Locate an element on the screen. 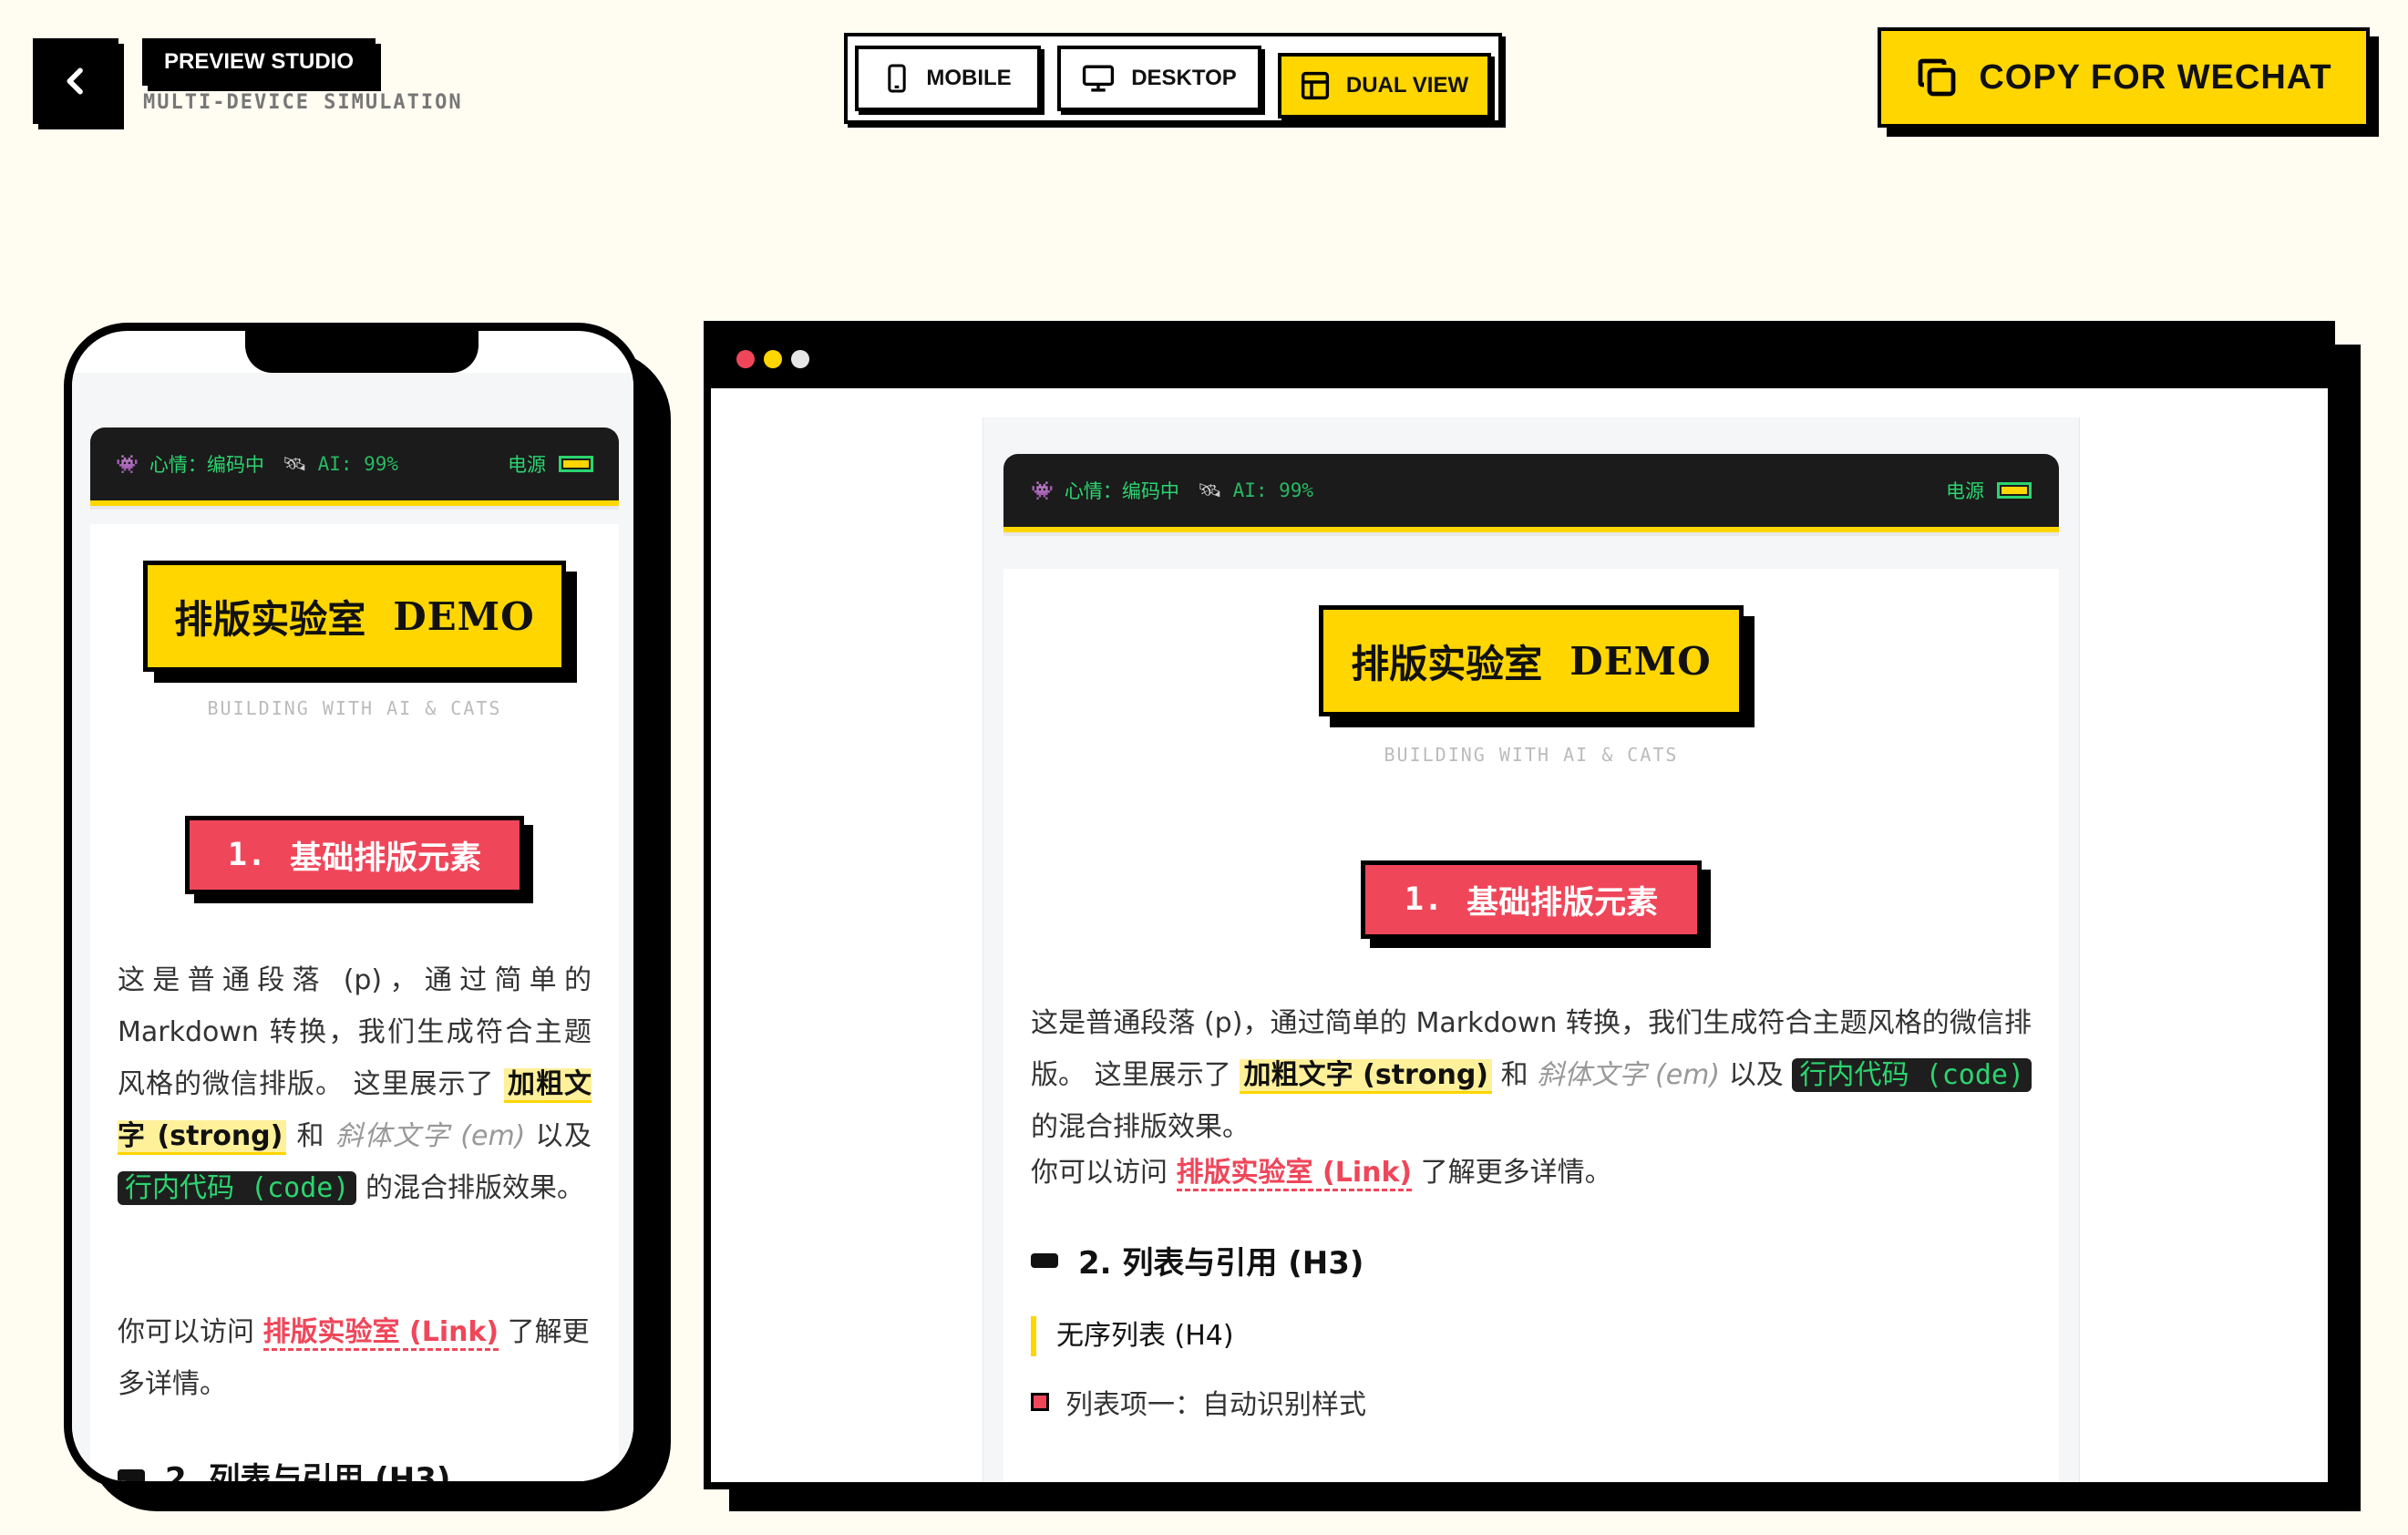  view-mode-toggle: MOBILE DESKTOP DUAL VIEW is located at coordinates (1173, 78).